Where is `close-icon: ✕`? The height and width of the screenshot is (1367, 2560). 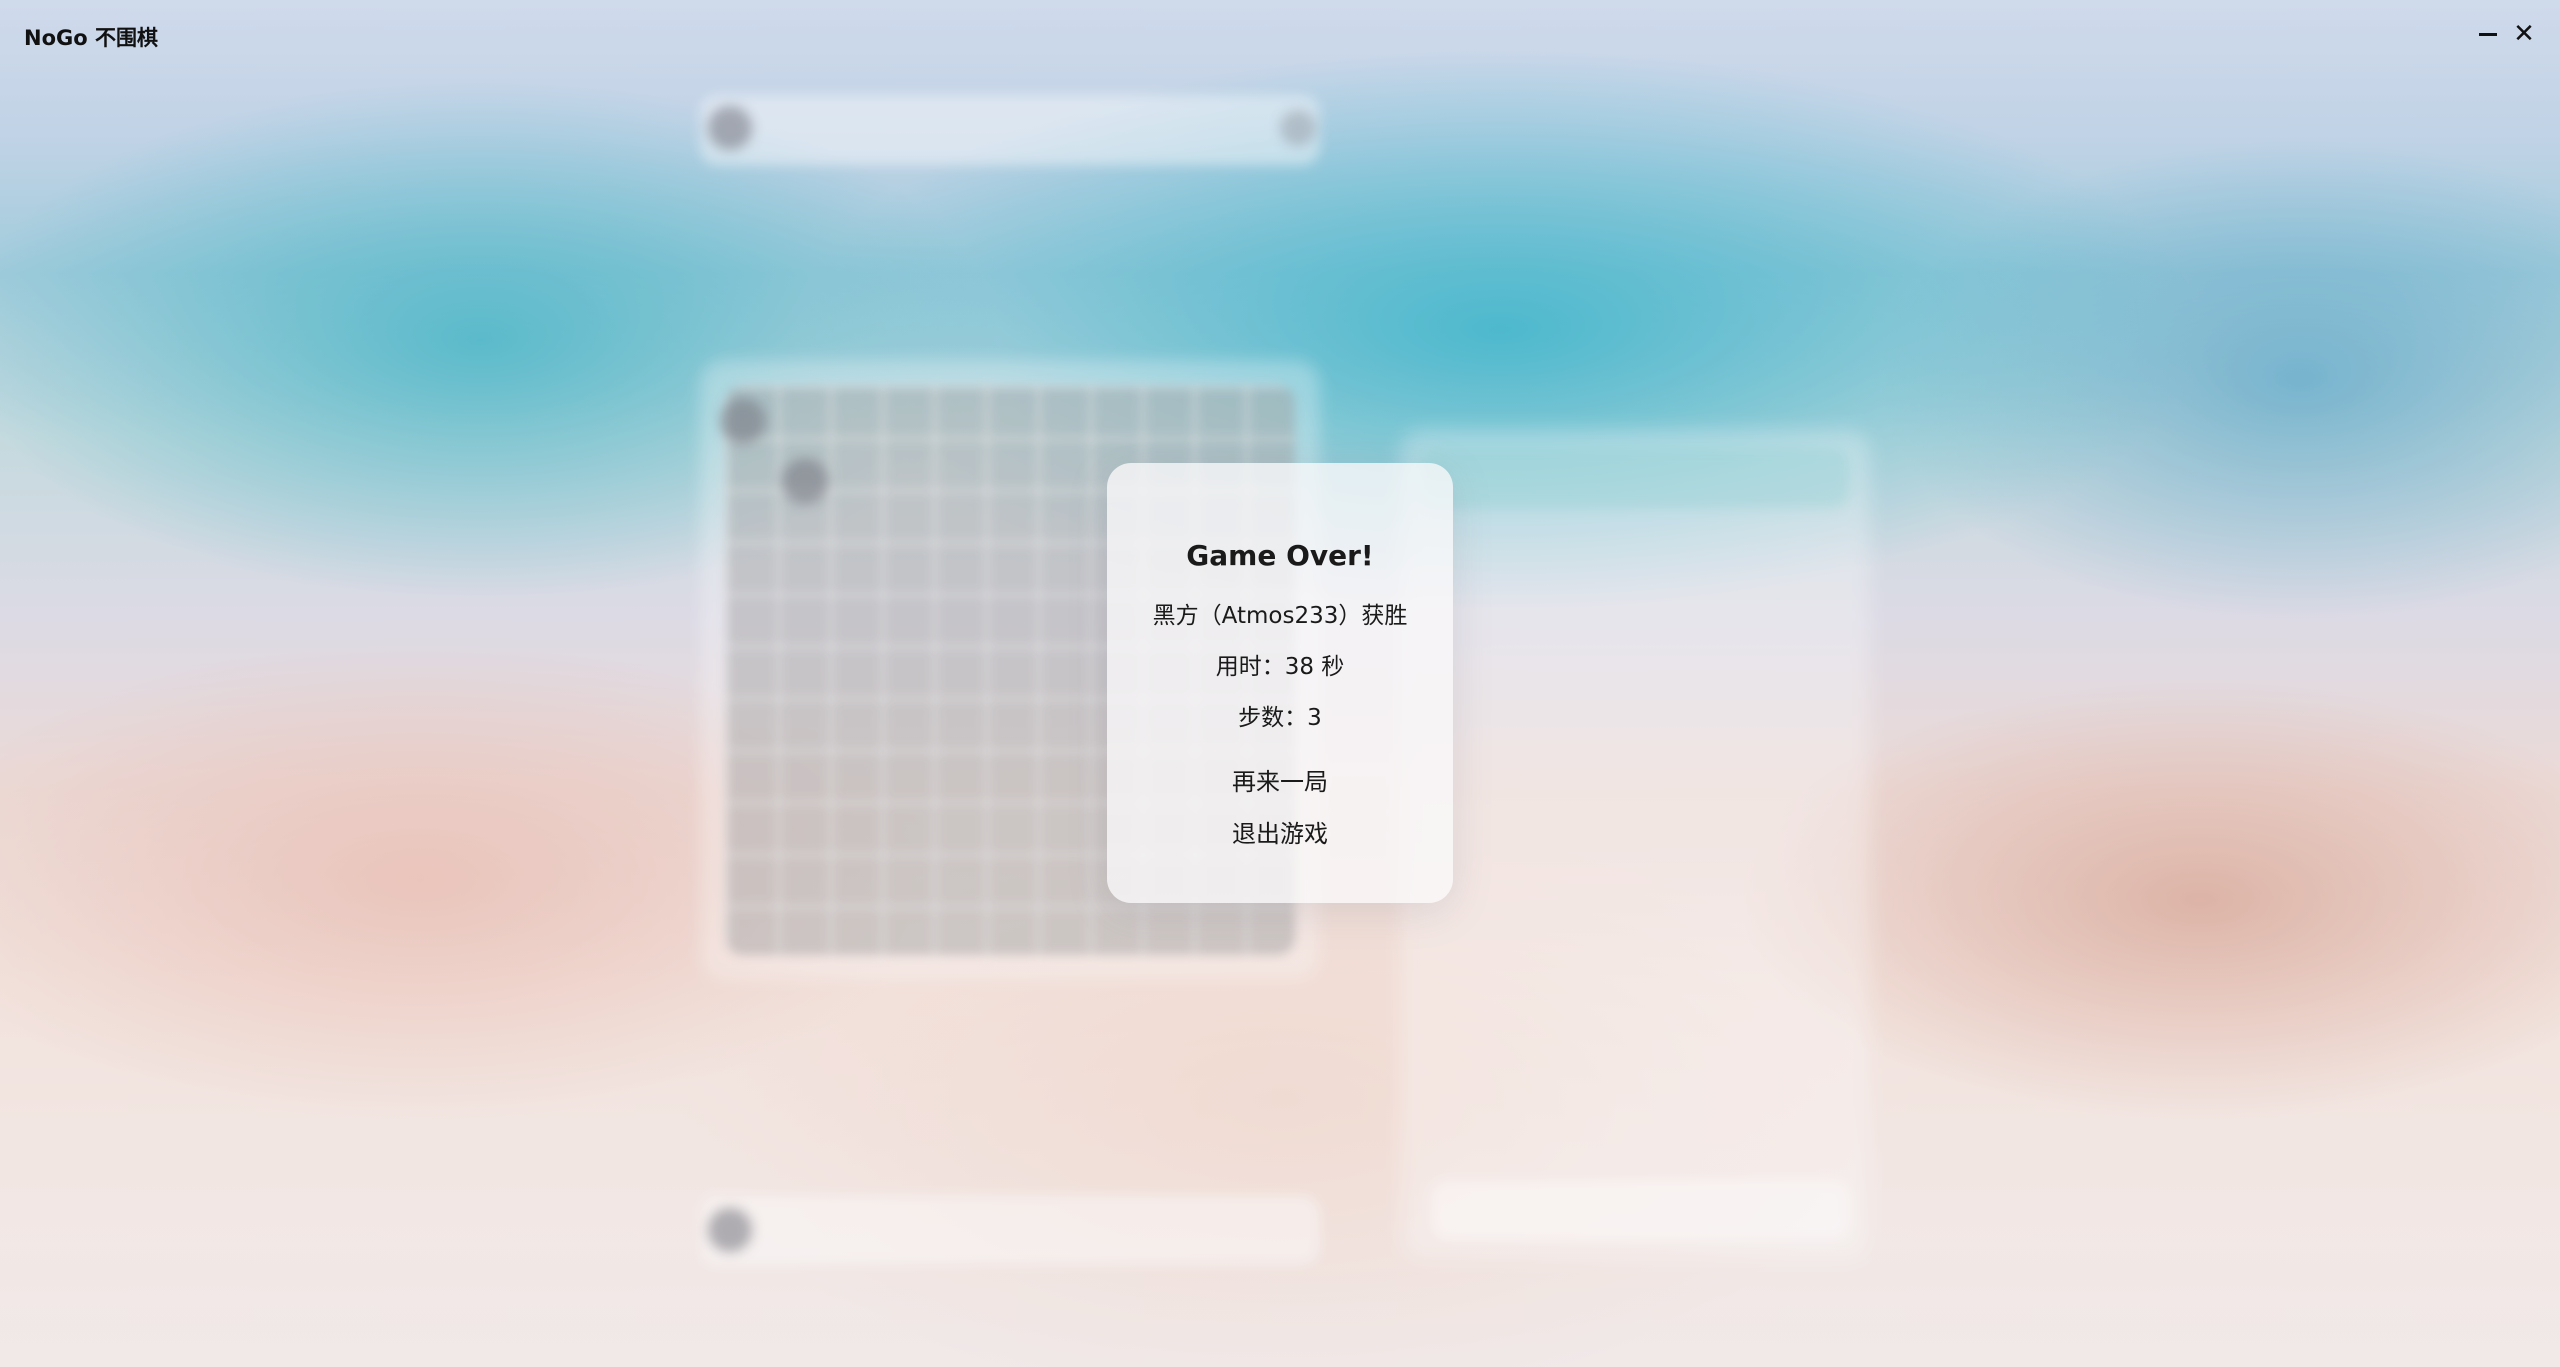
close-icon: ✕ is located at coordinates (2524, 34).